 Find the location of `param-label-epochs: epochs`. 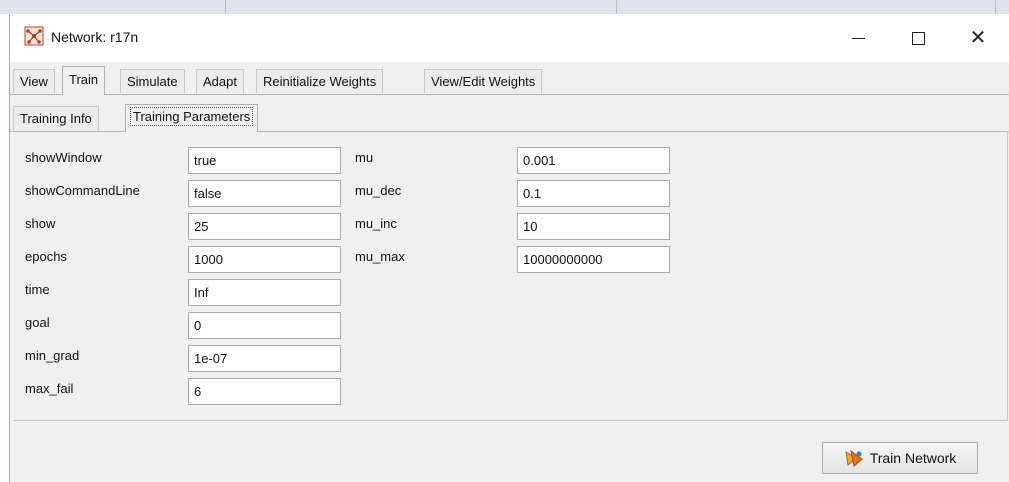

param-label-epochs: epochs is located at coordinates (46, 256).